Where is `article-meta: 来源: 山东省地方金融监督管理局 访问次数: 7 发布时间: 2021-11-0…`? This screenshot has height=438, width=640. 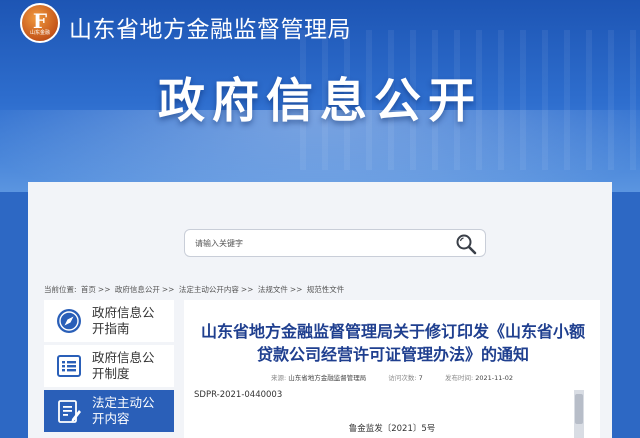 article-meta: 来源: 山东省地方金融监督管理局 访问次数: 7 发布时间: 2021-11-0… is located at coordinates (392, 377).